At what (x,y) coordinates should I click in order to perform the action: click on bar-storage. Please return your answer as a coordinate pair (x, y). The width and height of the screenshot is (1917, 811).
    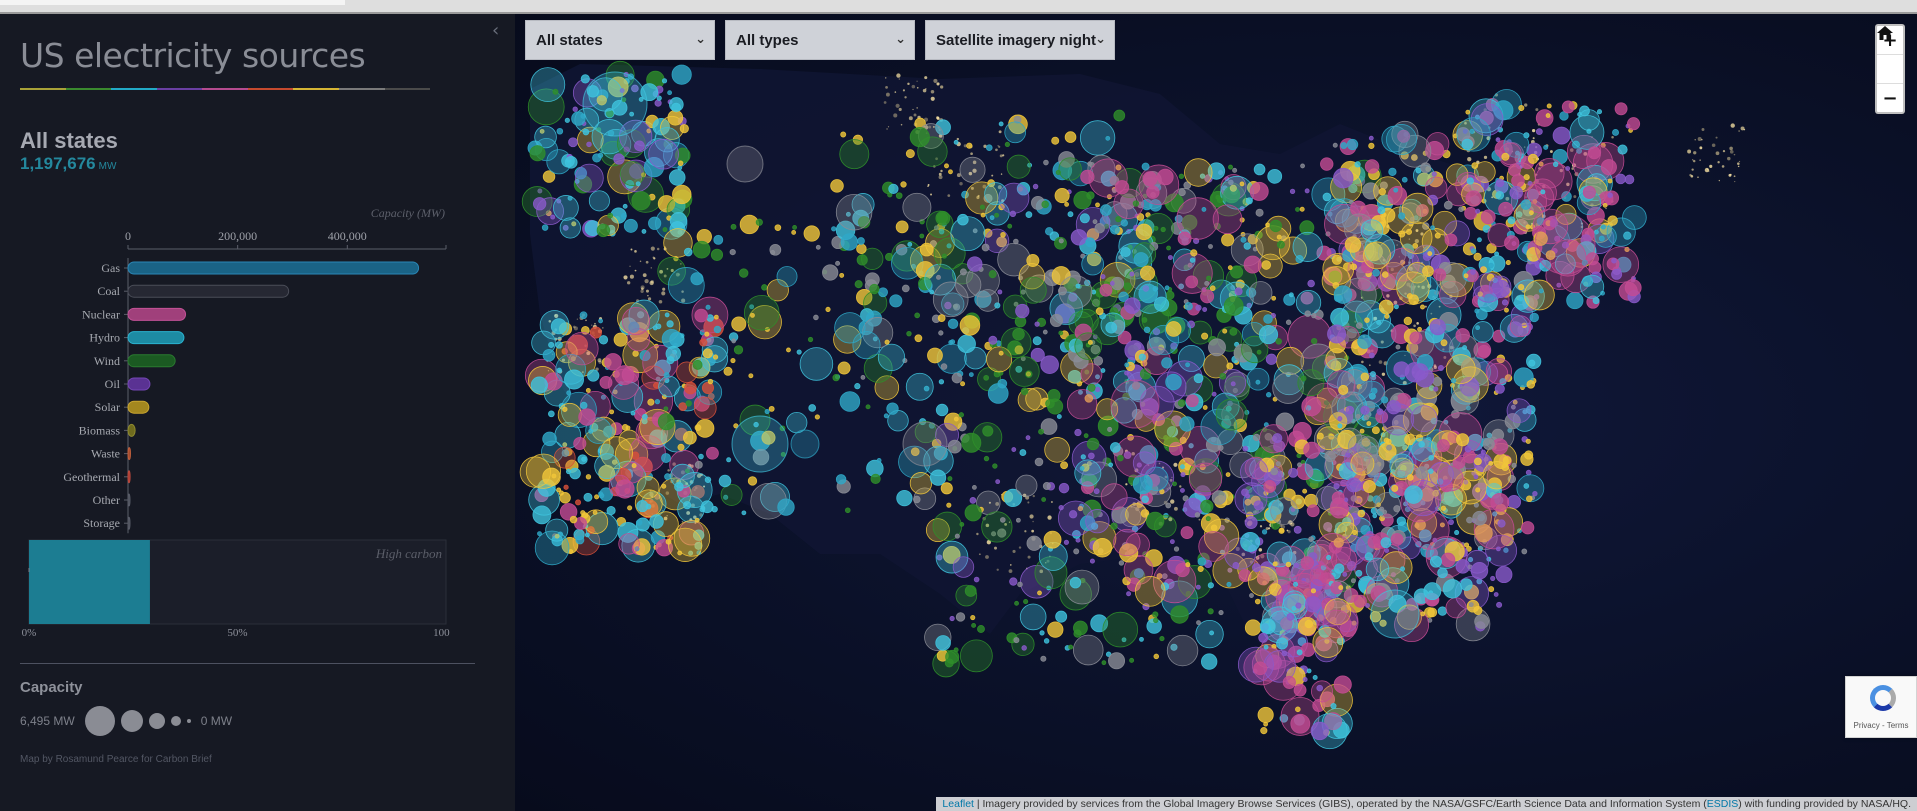
    Looking at the image, I should click on (129, 523).